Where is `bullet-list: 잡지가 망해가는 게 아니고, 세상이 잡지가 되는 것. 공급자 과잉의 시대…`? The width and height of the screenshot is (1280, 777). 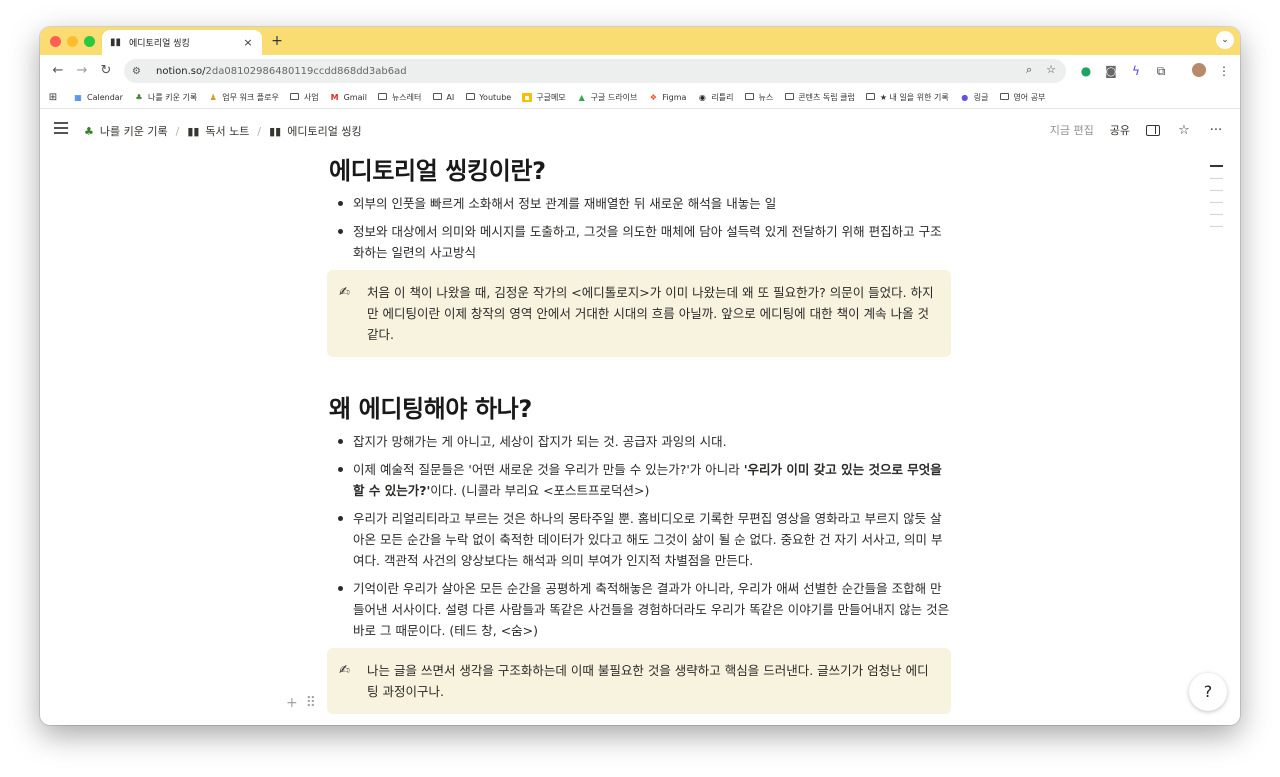
bullet-list: 잡지가 망해가는 게 아니고, 세상이 잡지가 되는 것. 공급자 과잉의 시대… is located at coordinates (640, 536).